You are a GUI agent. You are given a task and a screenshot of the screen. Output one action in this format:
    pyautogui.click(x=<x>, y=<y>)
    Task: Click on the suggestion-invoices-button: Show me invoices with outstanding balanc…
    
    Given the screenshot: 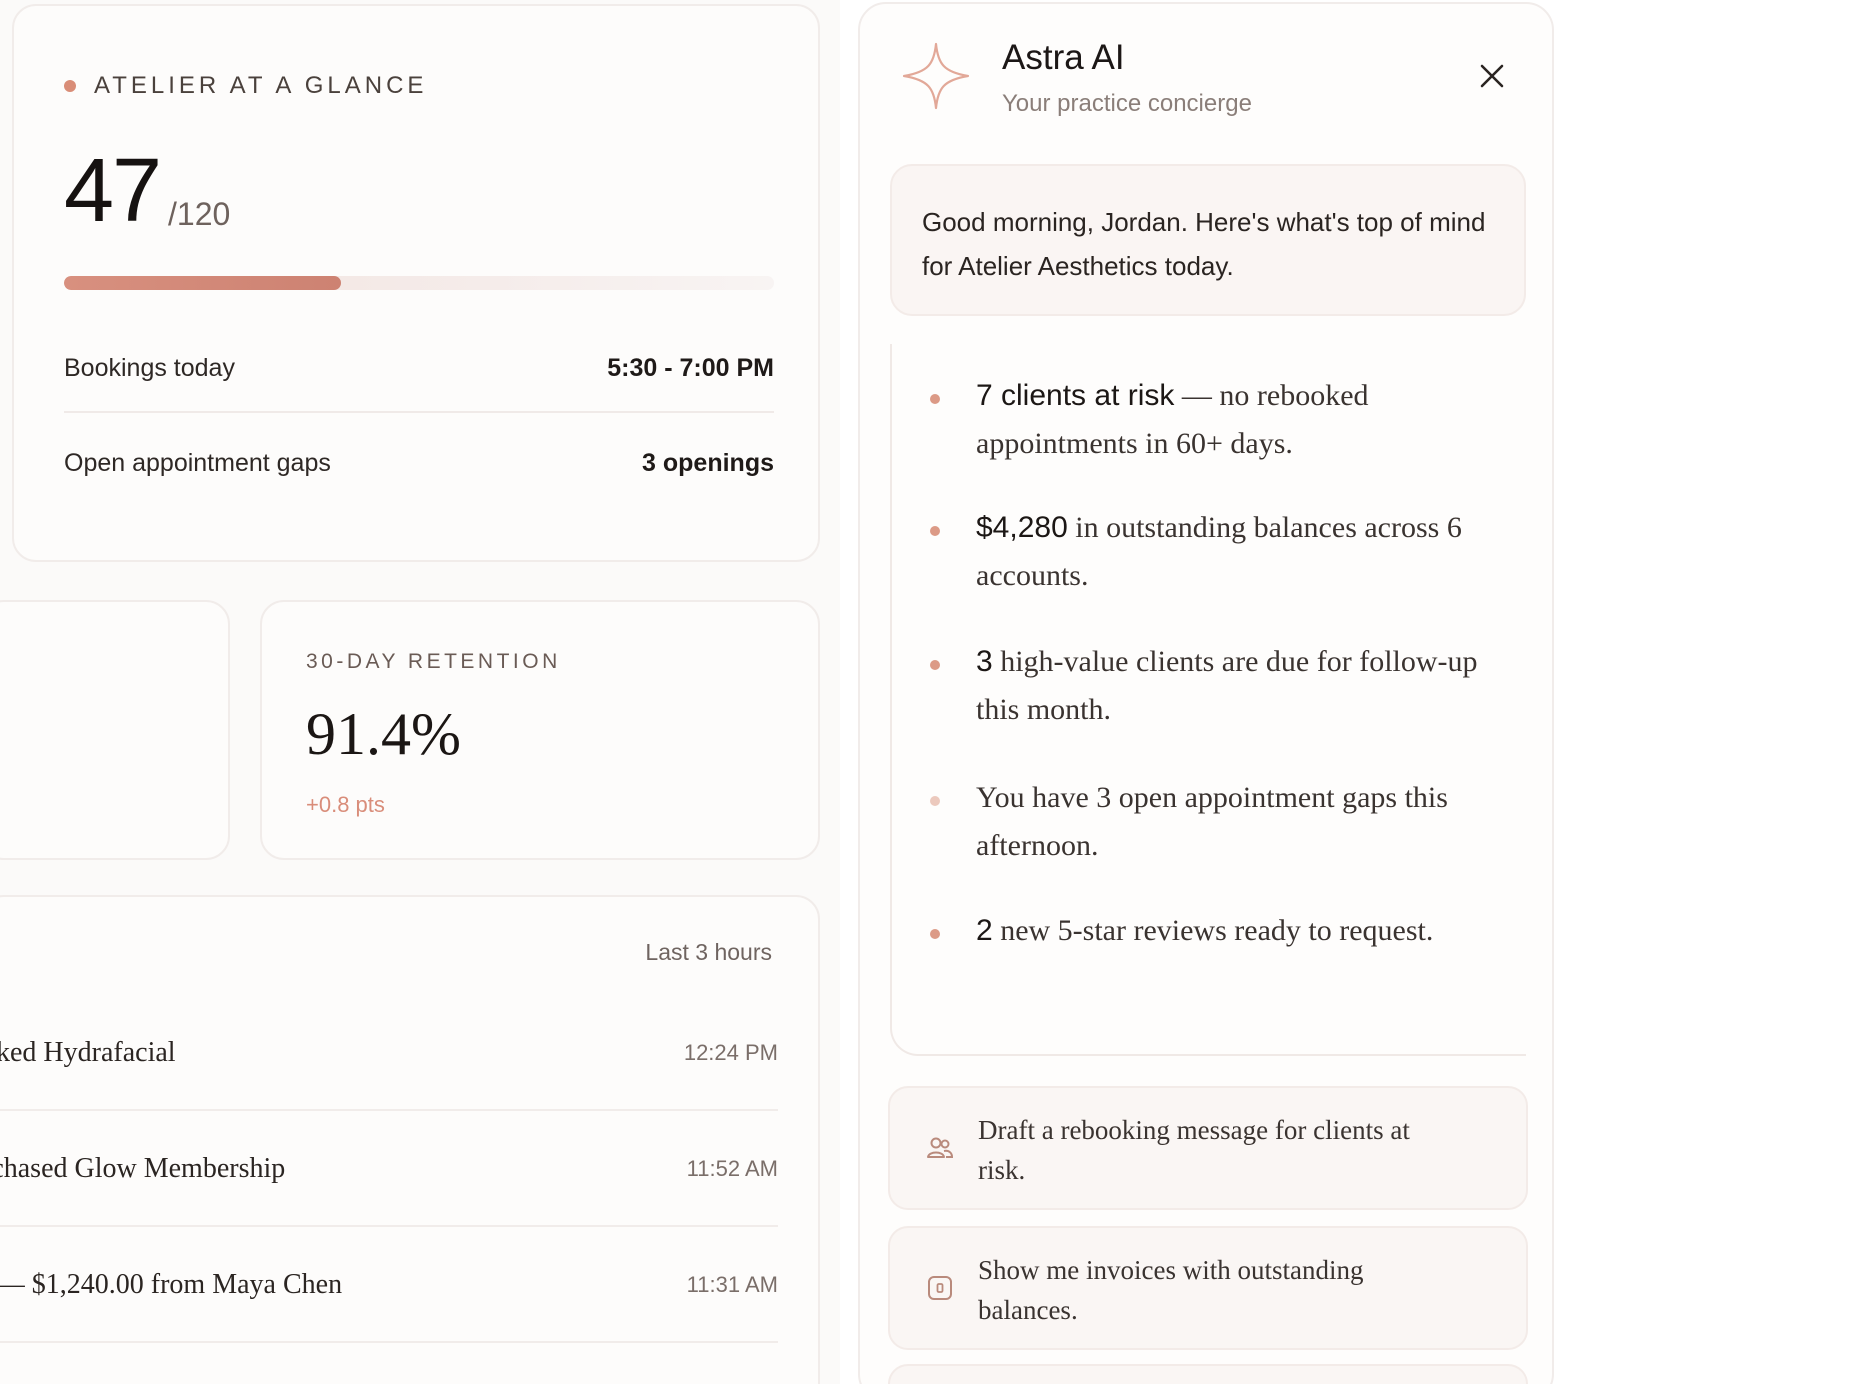 What is the action you would take?
    pyautogui.click(x=1208, y=1288)
    